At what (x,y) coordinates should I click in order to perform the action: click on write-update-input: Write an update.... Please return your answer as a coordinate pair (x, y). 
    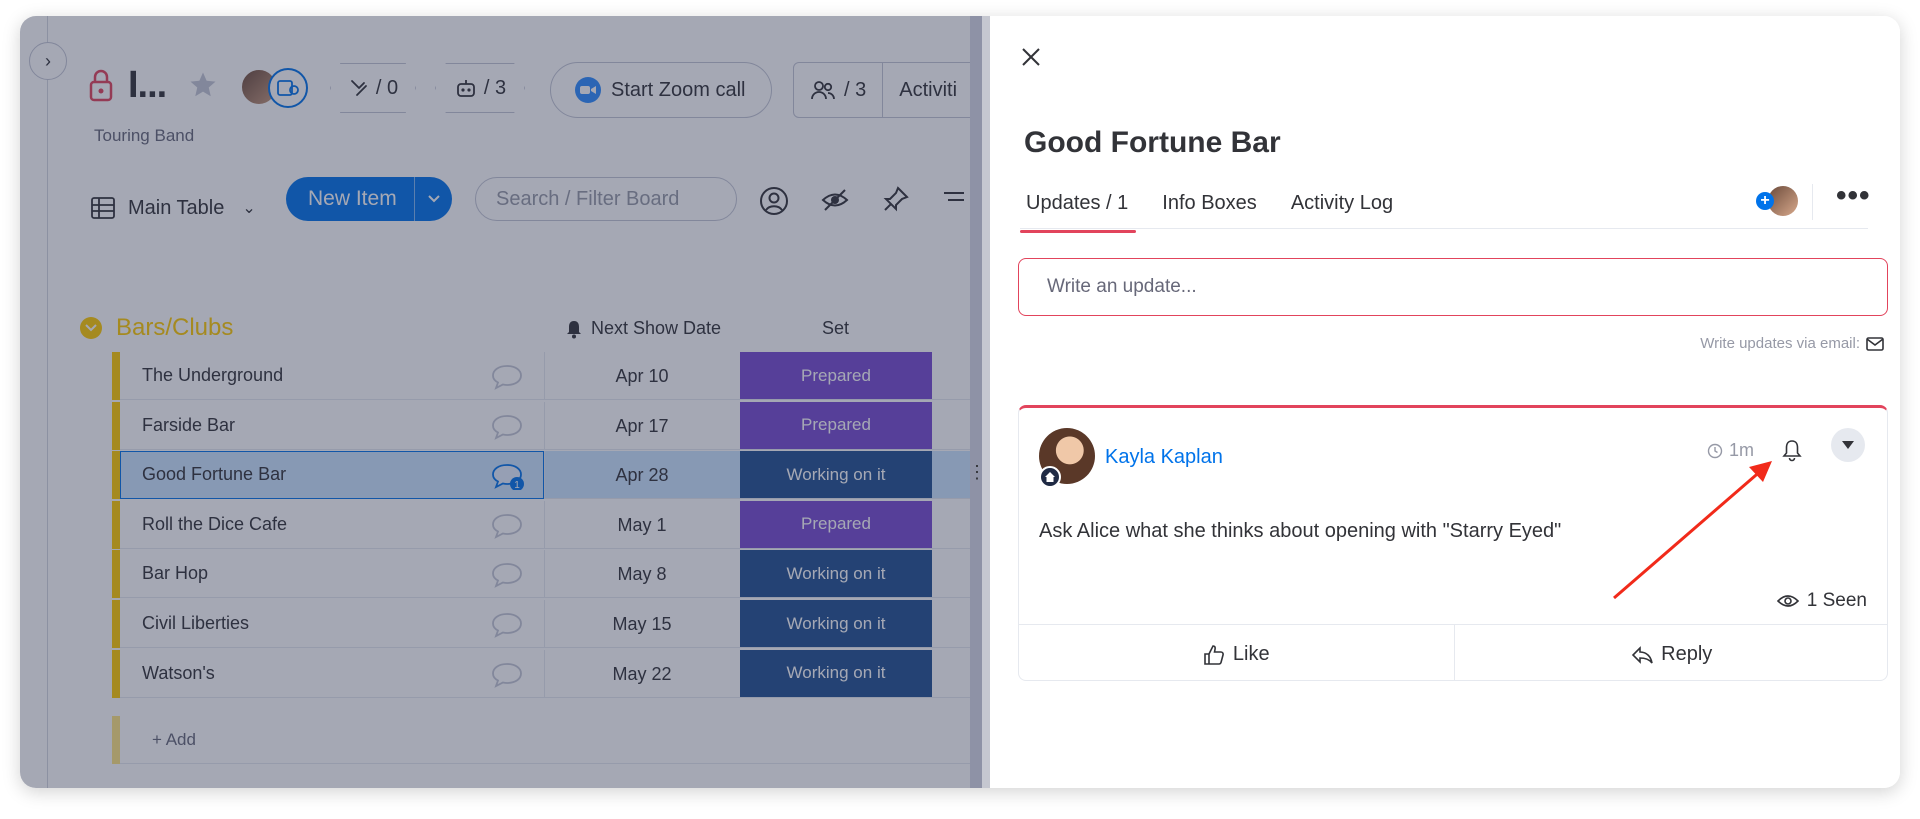
    Looking at the image, I should click on (1453, 287).